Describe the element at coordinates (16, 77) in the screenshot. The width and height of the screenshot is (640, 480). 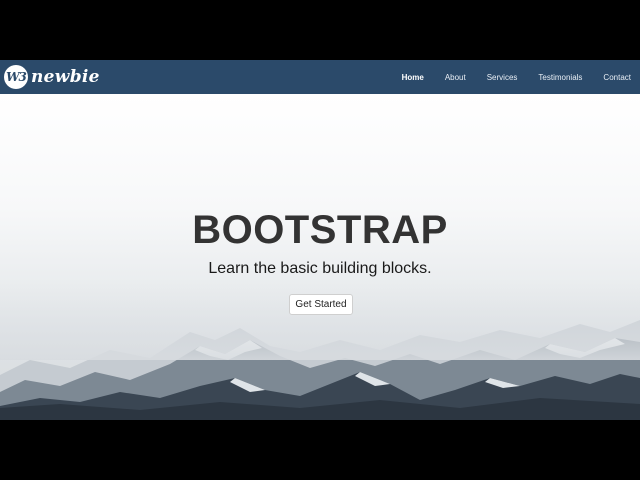
I see `logo-badge-icon: W3` at that location.